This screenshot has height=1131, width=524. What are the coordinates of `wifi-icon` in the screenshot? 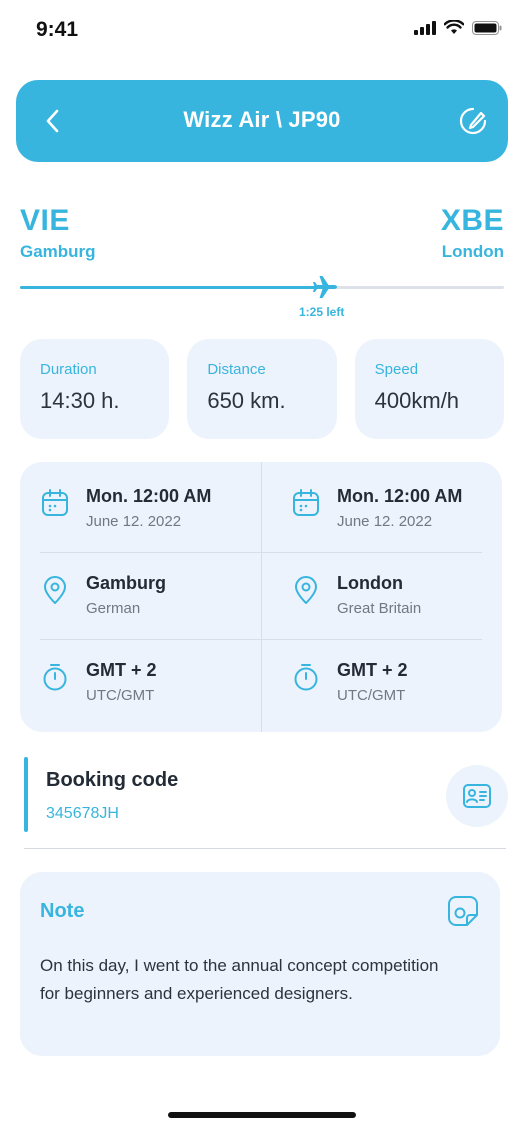 It's located at (454, 27).